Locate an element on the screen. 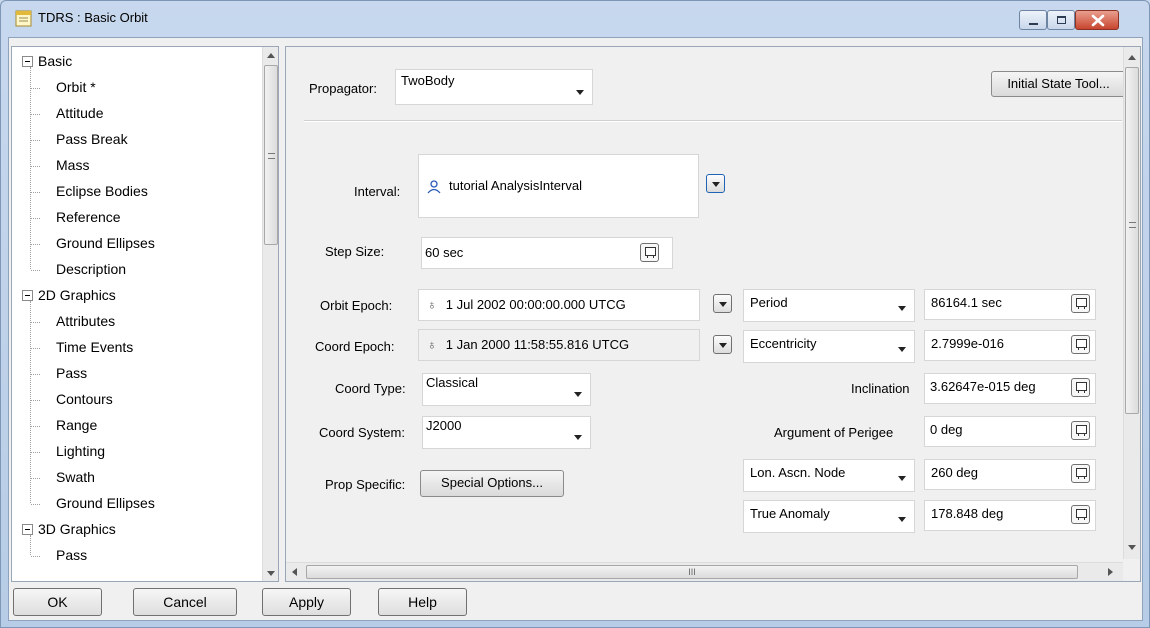 Image resolution: width=1150 pixels, height=628 pixels. panel-vertical-scroll-thumb is located at coordinates (1132, 240).